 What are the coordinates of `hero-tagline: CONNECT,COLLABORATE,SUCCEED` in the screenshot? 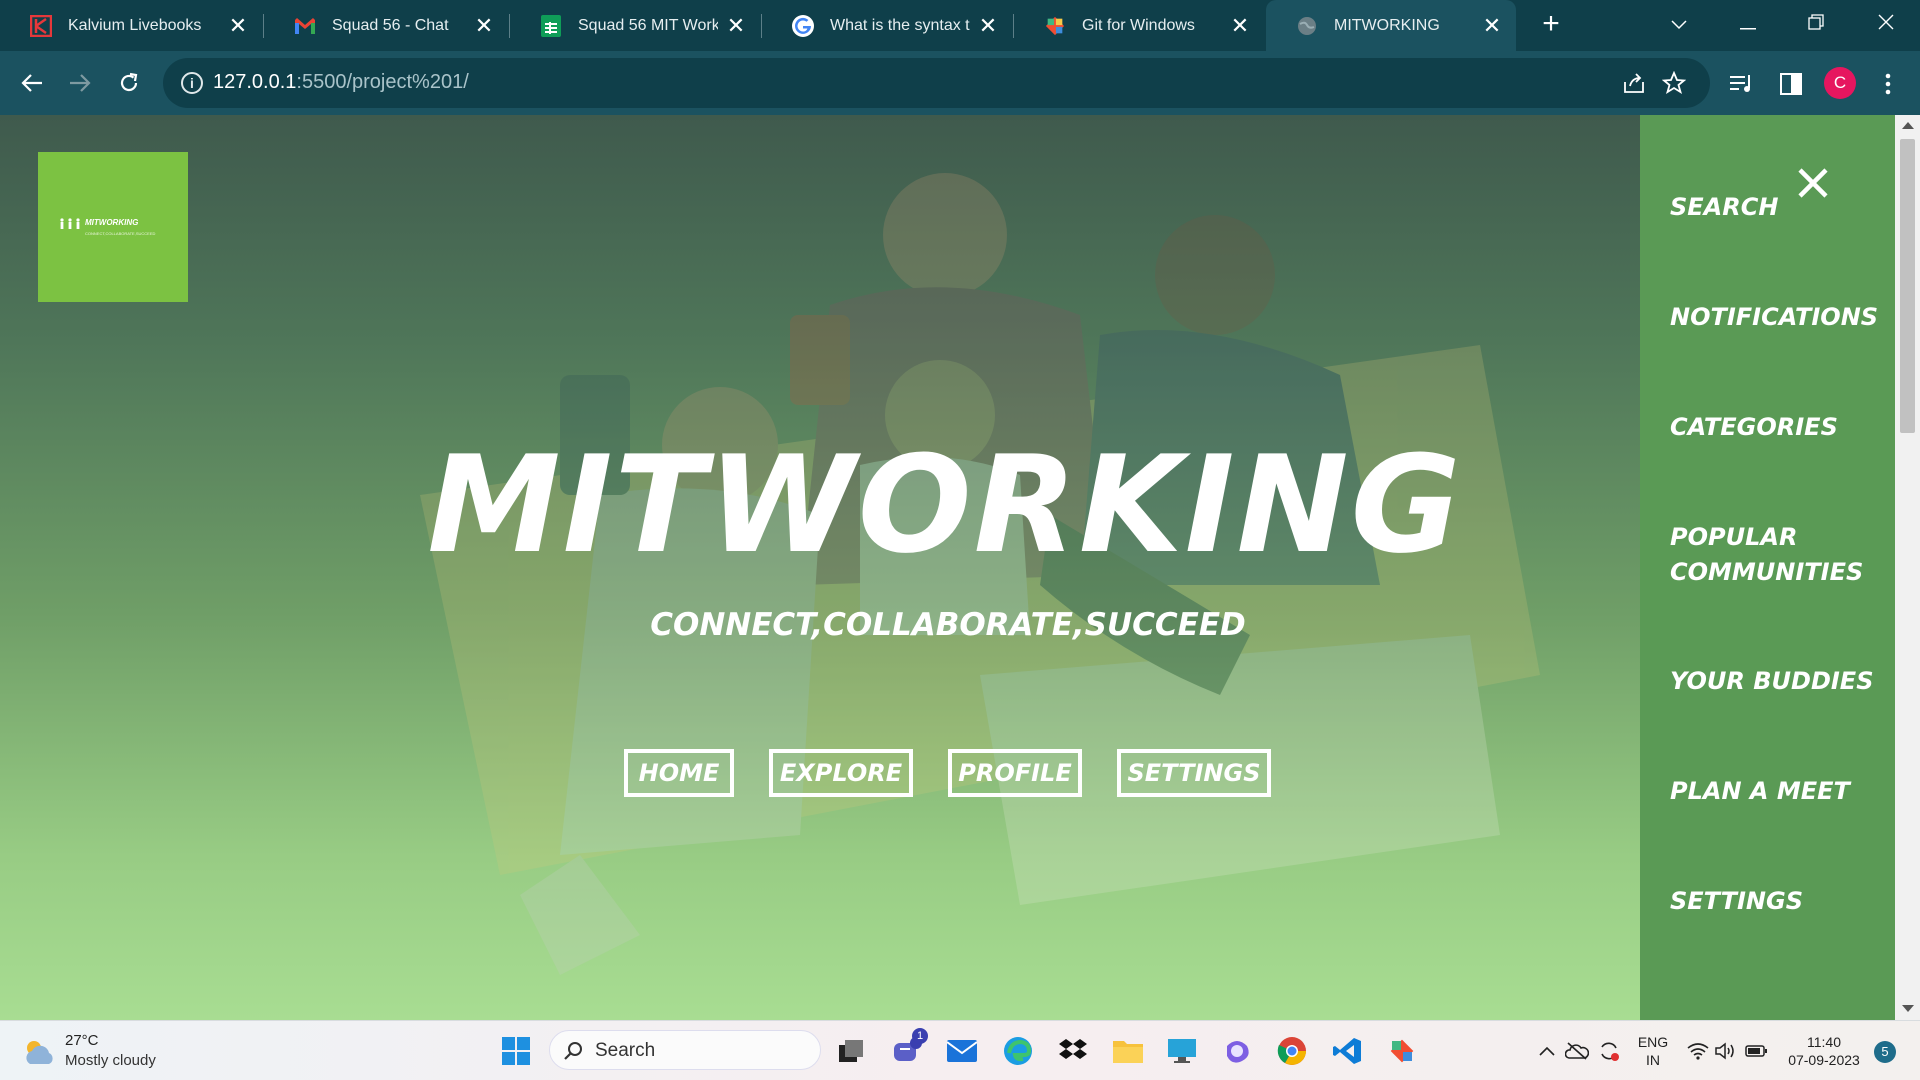 It's located at (948, 625).